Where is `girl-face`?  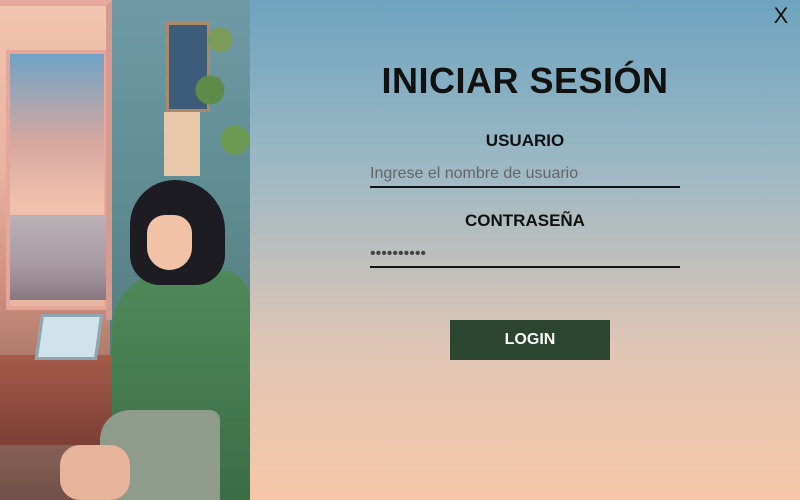
girl-face is located at coordinates (169, 242).